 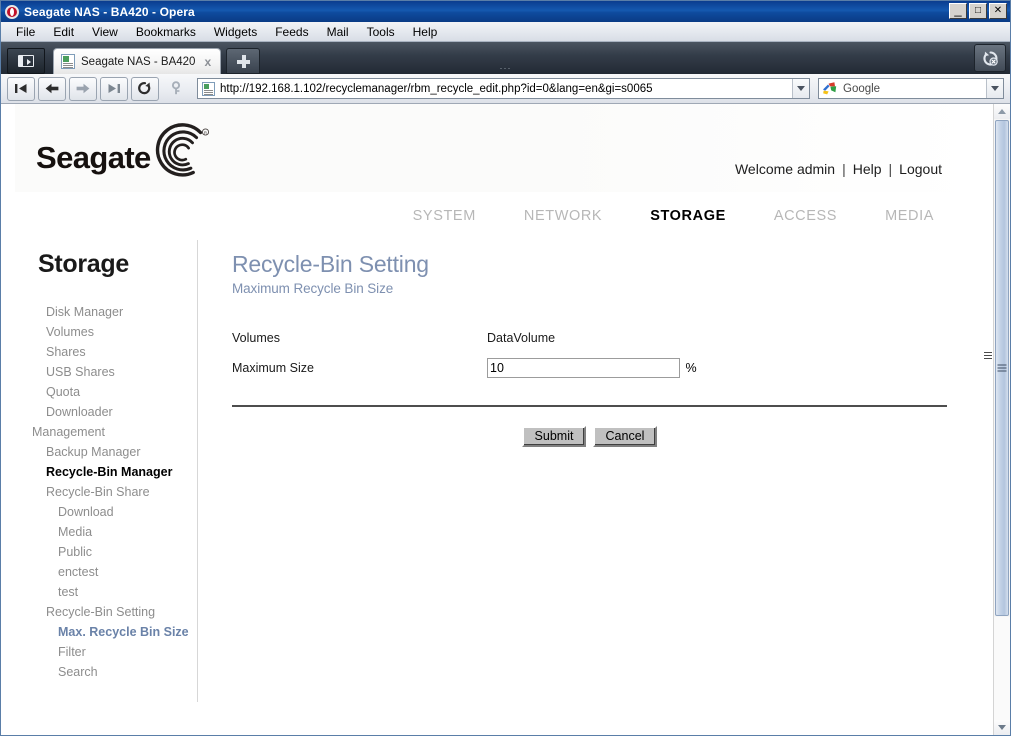 What do you see at coordinates (106, 312) in the screenshot?
I see `sidebar-item-disk-manager: Disk Manager` at bounding box center [106, 312].